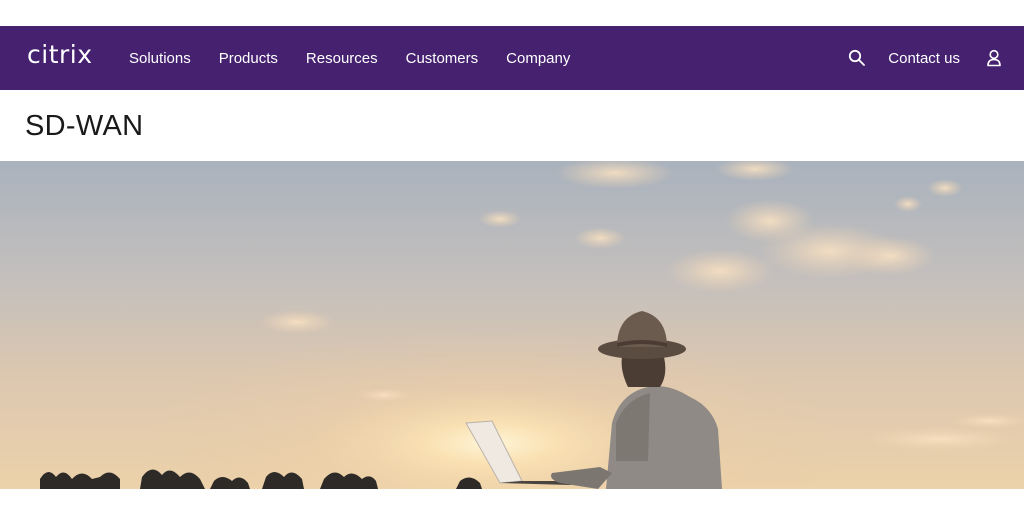  What do you see at coordinates (538, 58) in the screenshot?
I see `nav-item-company: Company` at bounding box center [538, 58].